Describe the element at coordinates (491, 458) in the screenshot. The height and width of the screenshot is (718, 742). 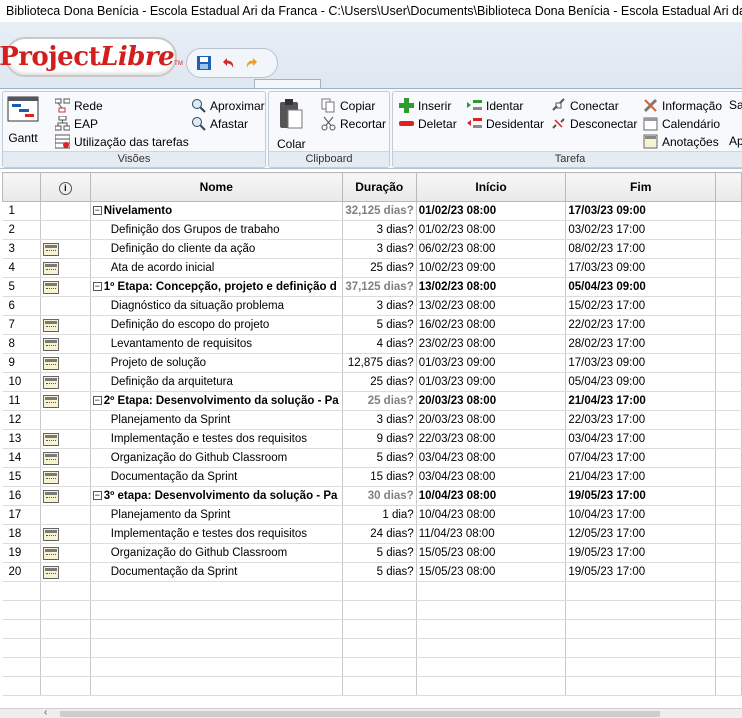
I see `start-cell: 03/04/23 08:00` at that location.